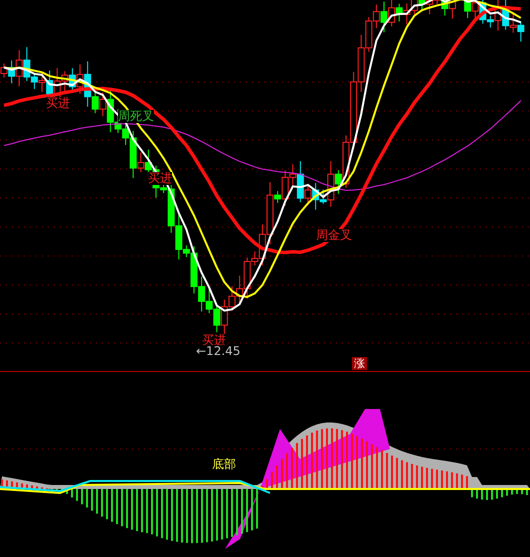 This screenshot has width=530, height=557. Describe the element at coordinates (334, 235) in the screenshot. I see `crossover-label: 周金叉` at that location.